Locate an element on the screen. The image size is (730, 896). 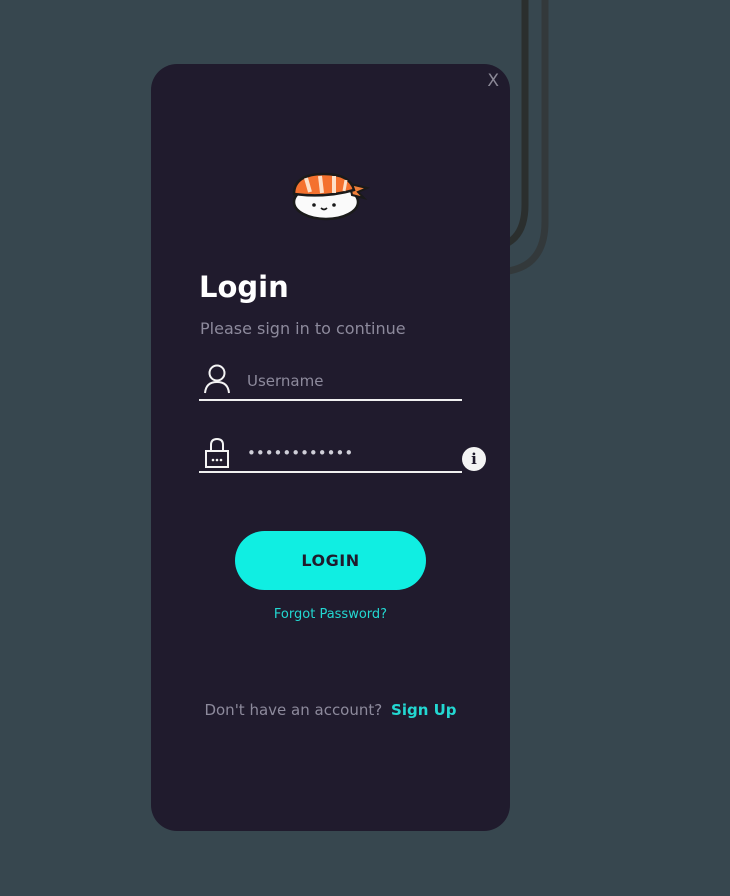
username-field is located at coordinates (330, 382).